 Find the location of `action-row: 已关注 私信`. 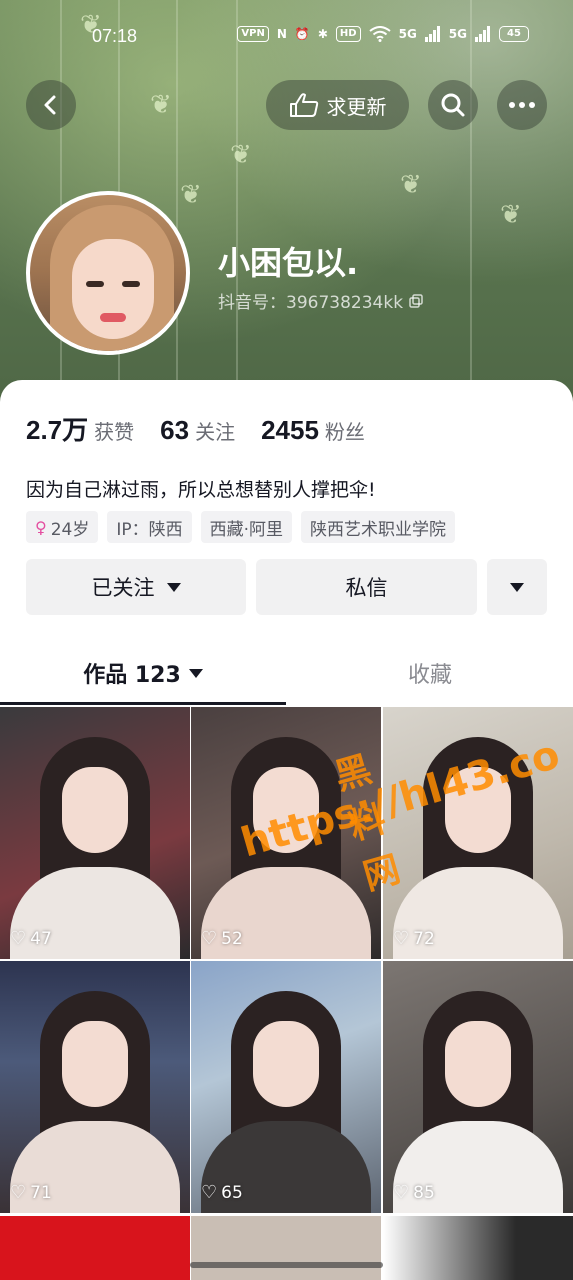

action-row: 已关注 私信 is located at coordinates (286, 587).